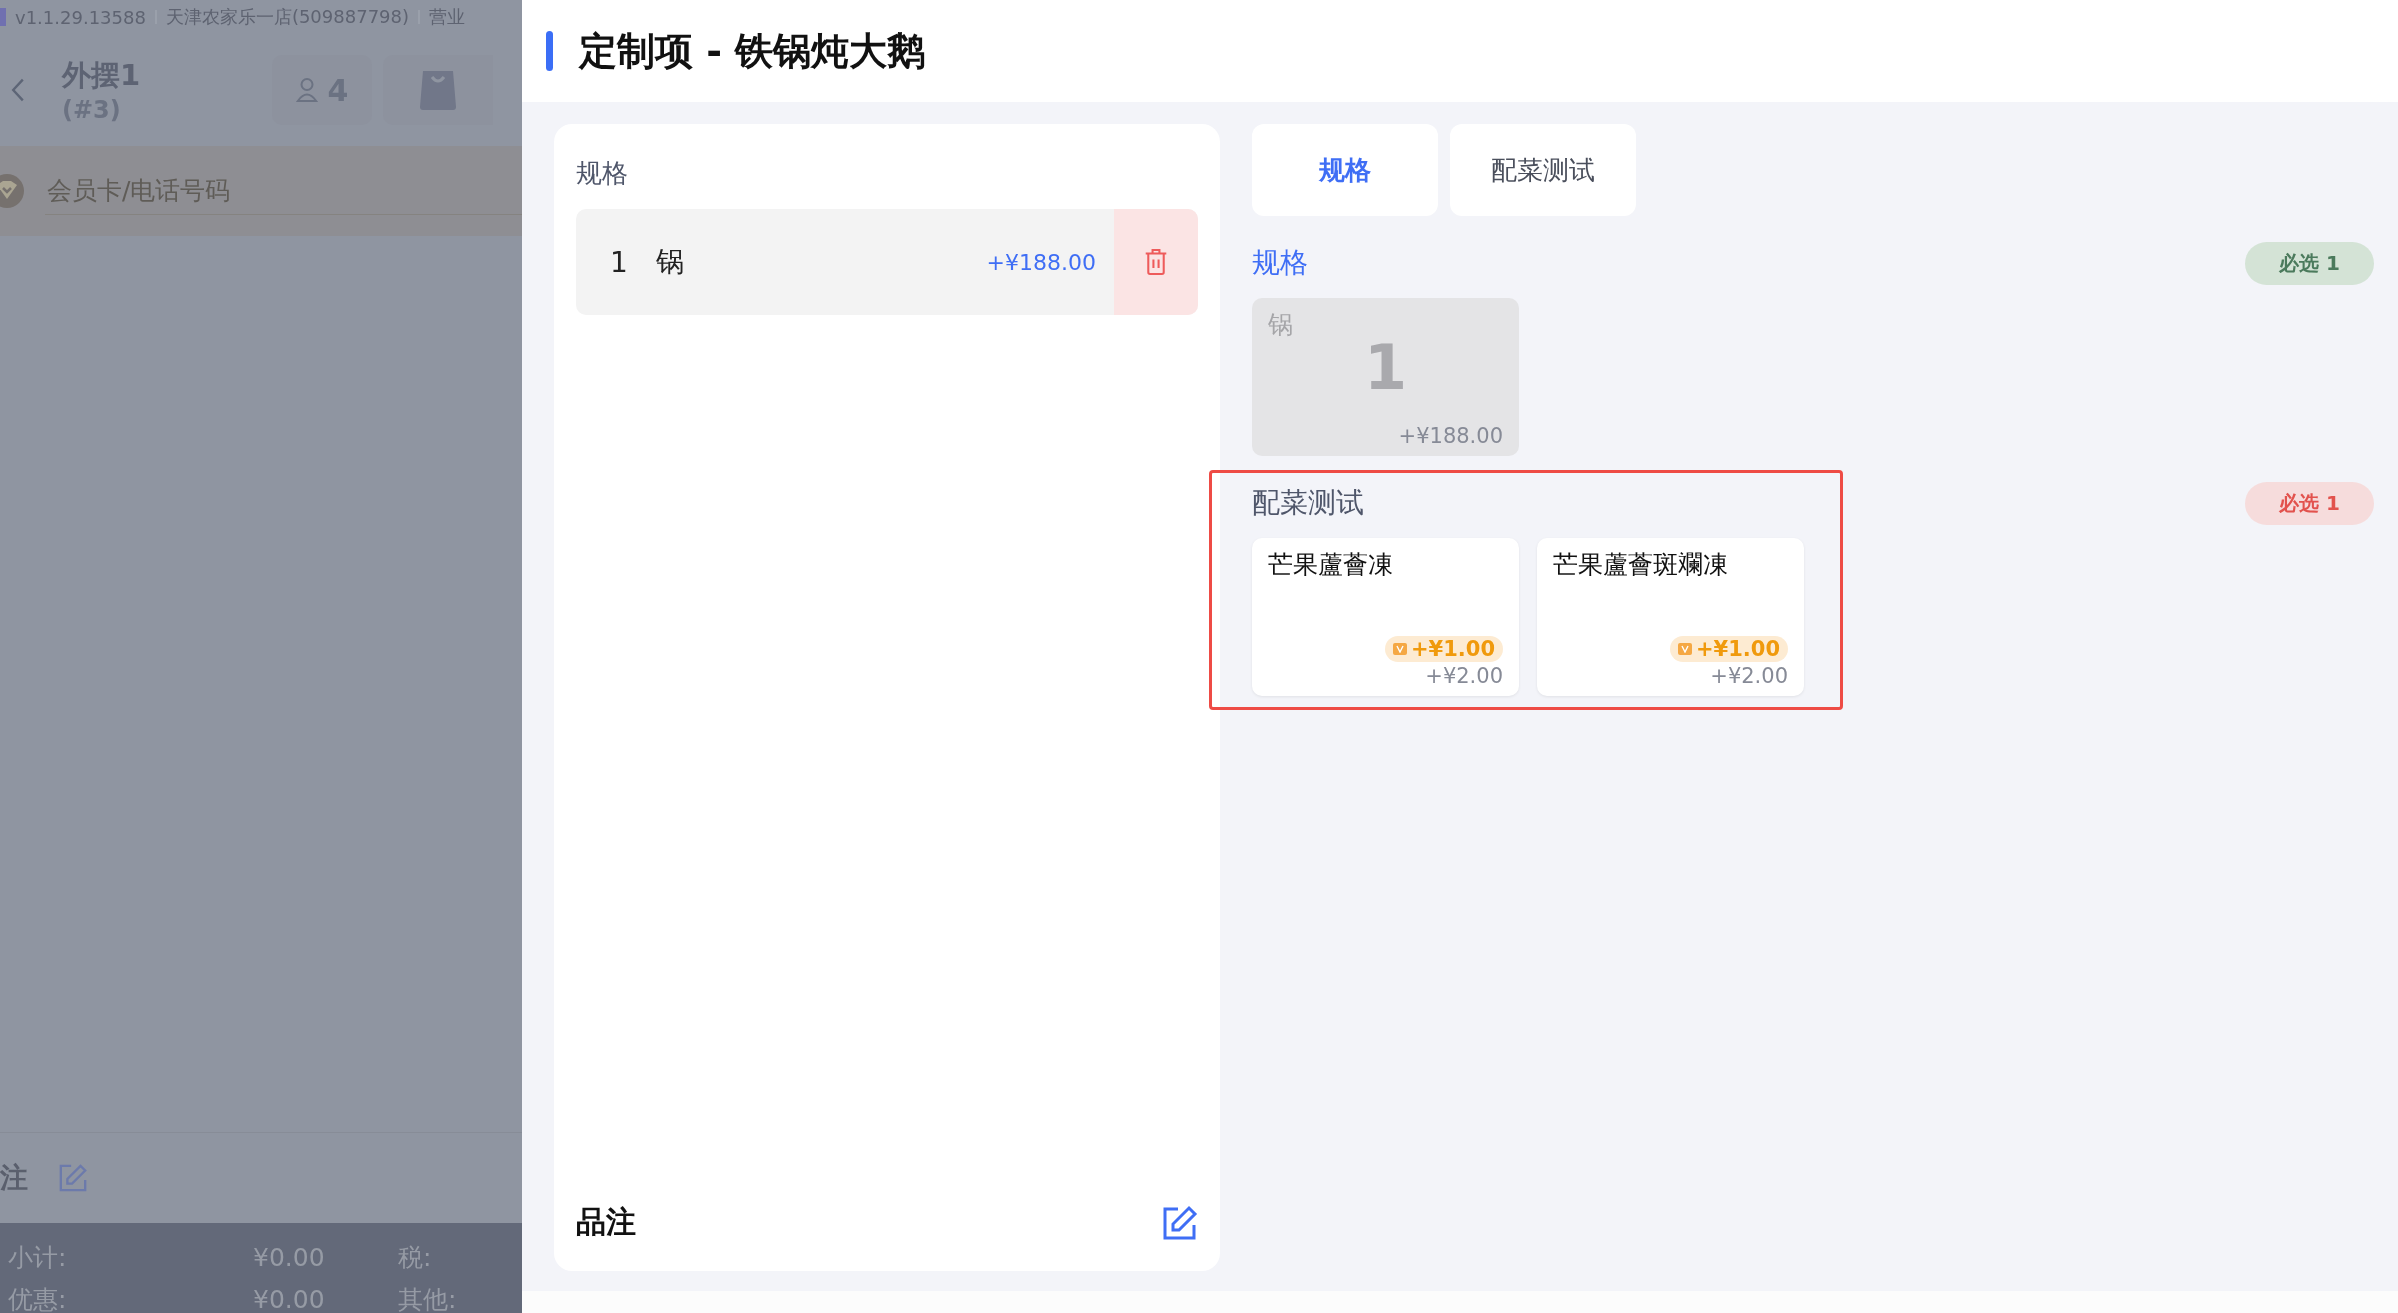  What do you see at coordinates (752, 51) in the screenshot?
I see `dialog-title: 定制项 - 铁锅炖大鹅` at bounding box center [752, 51].